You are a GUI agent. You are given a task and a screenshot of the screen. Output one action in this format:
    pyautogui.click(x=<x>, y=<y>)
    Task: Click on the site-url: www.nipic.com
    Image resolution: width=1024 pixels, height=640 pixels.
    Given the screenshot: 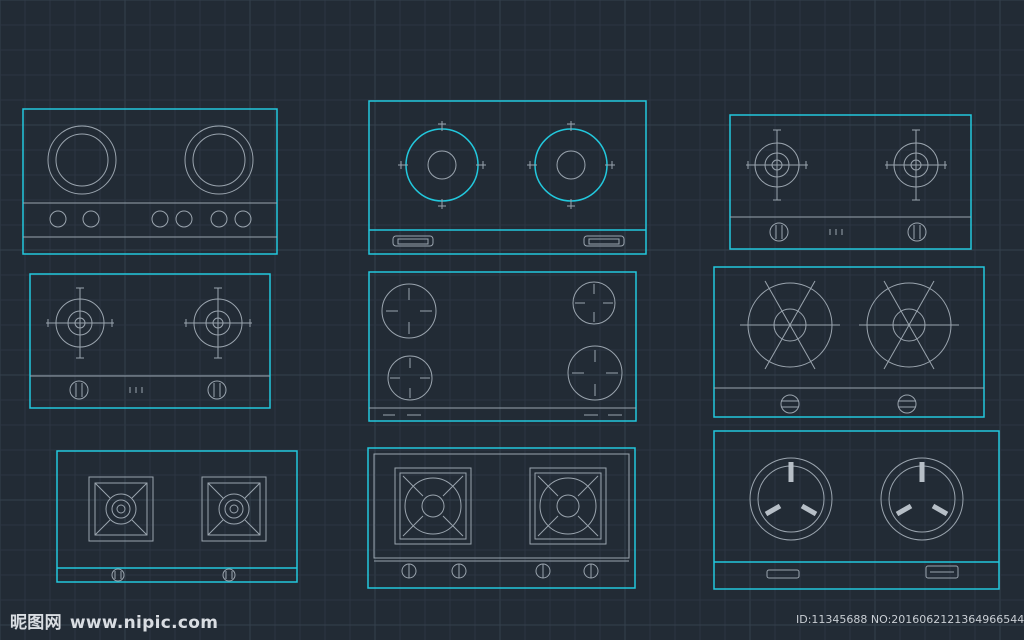 What is the action you would take?
    pyautogui.click(x=144, y=623)
    